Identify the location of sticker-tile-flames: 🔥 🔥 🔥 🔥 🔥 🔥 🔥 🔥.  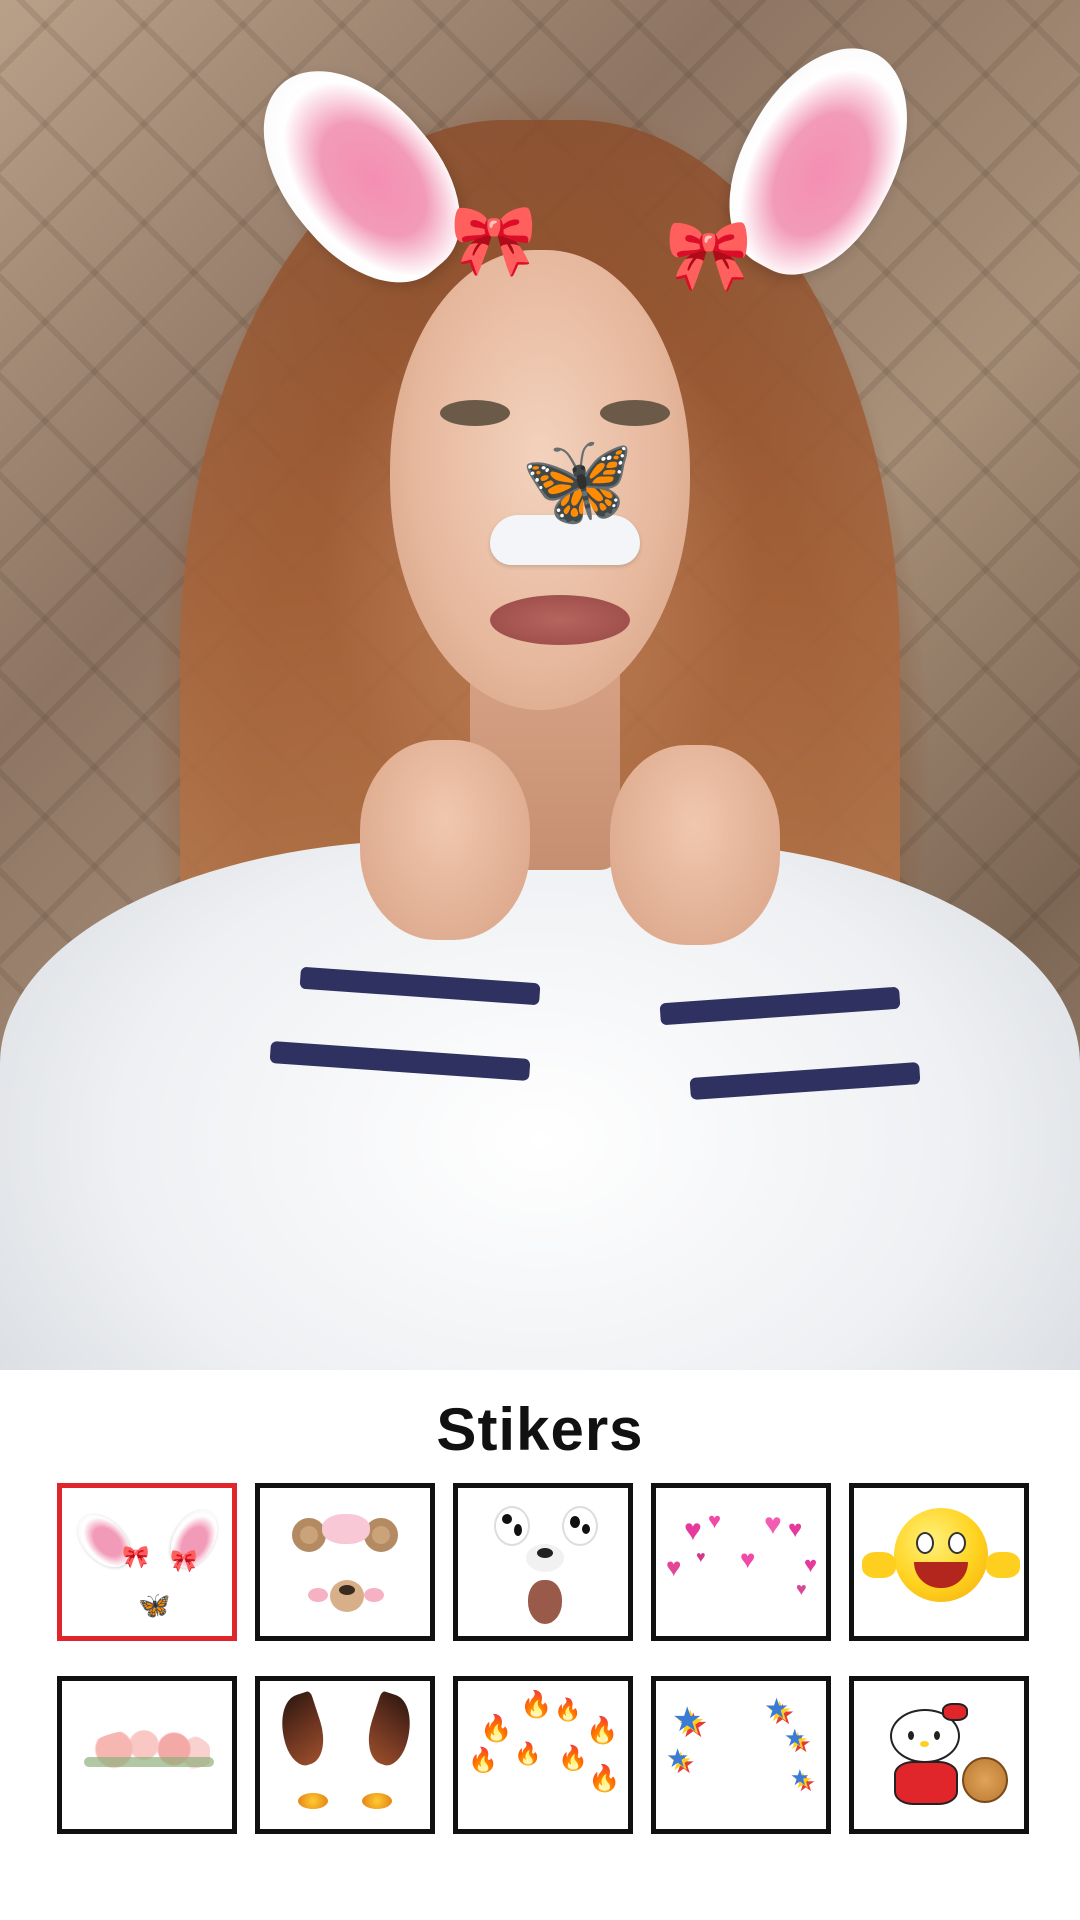
(543, 1755).